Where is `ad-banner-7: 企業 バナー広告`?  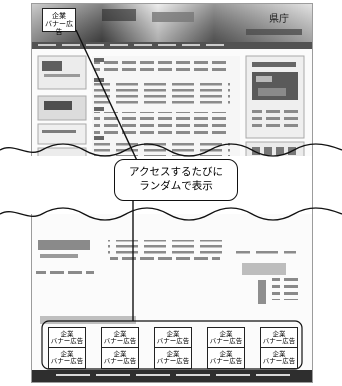 ad-banner-7: 企業 バナー広告 is located at coordinates (120, 358).